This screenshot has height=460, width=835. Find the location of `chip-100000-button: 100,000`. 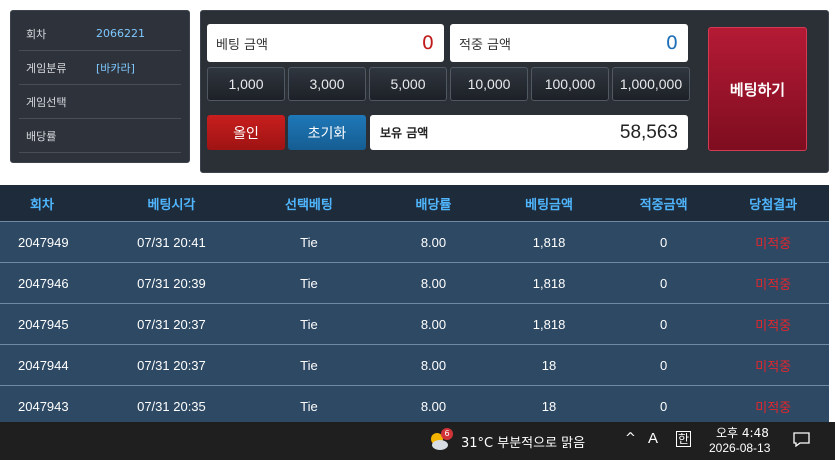

chip-100000-button: 100,000 is located at coordinates (570, 84).